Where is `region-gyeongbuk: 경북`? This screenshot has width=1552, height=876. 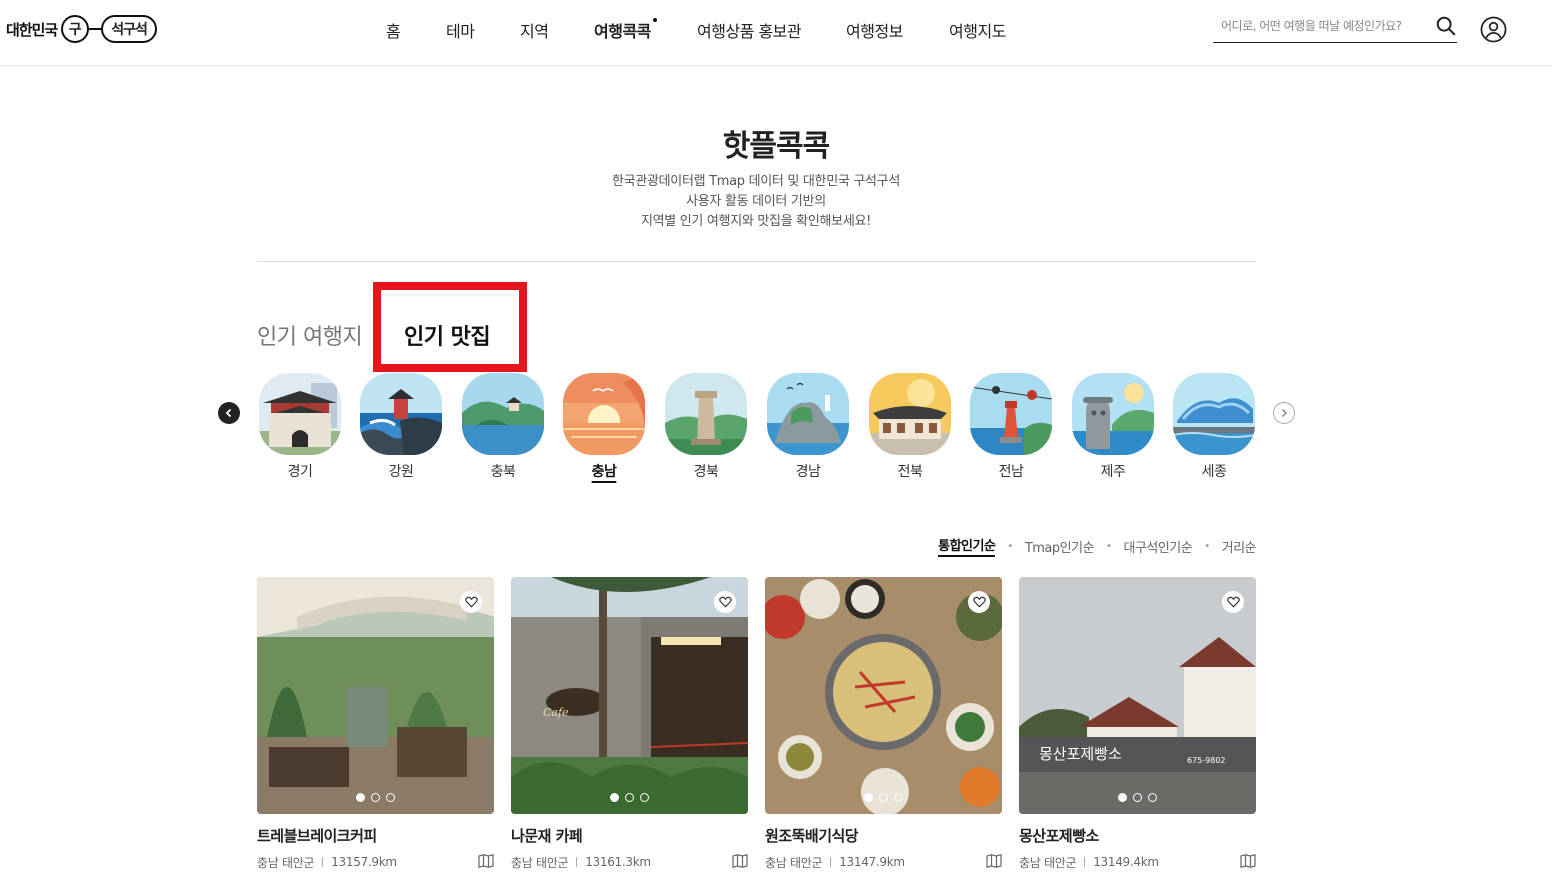 region-gyeongbuk: 경북 is located at coordinates (706, 427).